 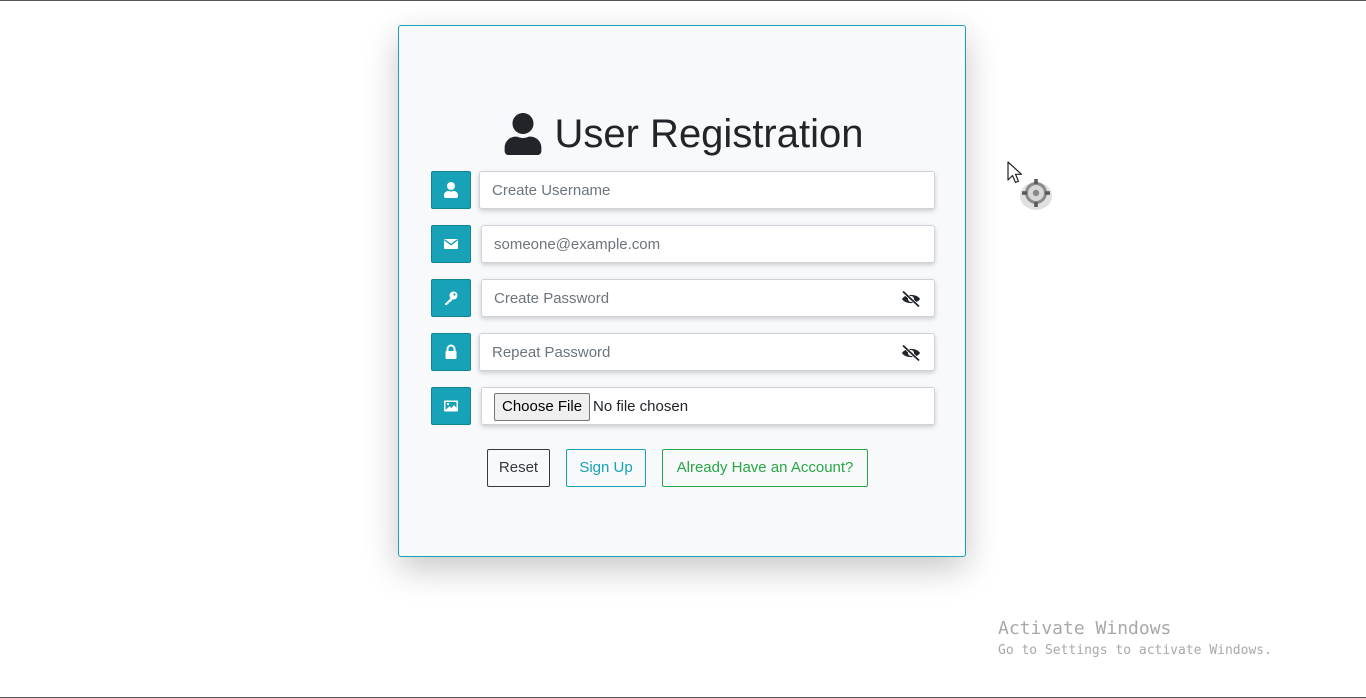 I want to click on profile-image-row: Choose File No file chosen, so click(x=683, y=406).